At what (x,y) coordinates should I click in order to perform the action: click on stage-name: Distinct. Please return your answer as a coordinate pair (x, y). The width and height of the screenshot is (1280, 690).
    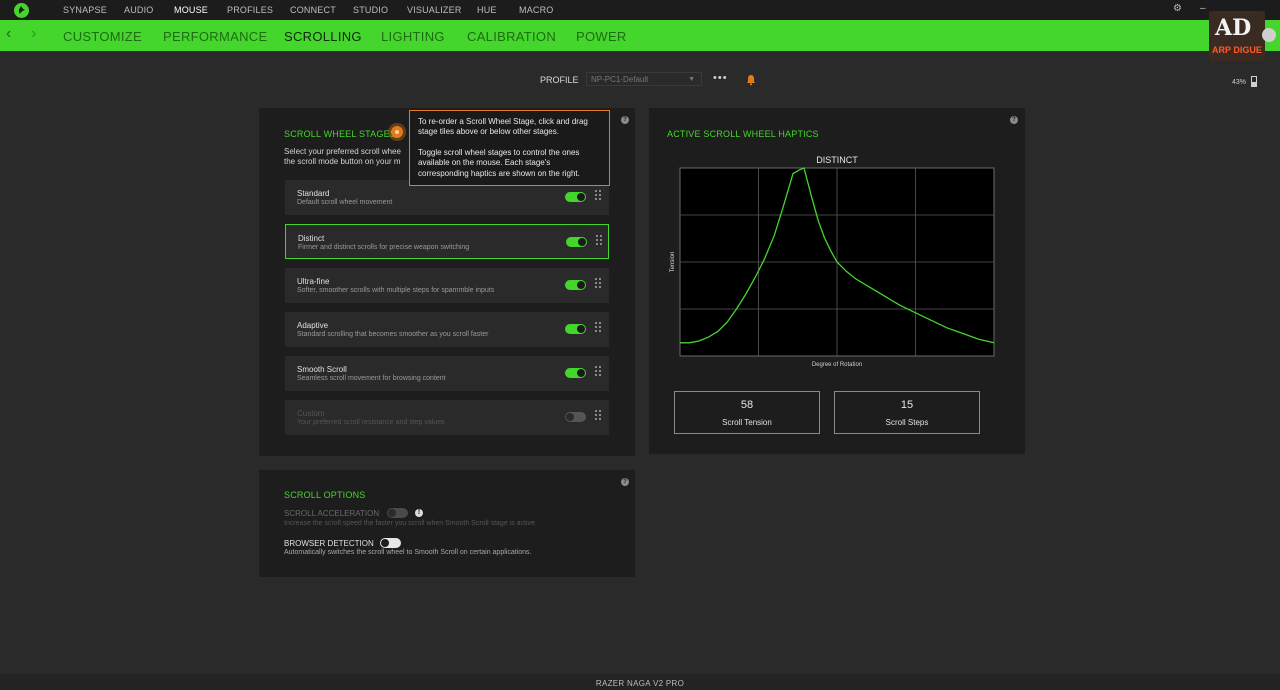
    Looking at the image, I should click on (311, 238).